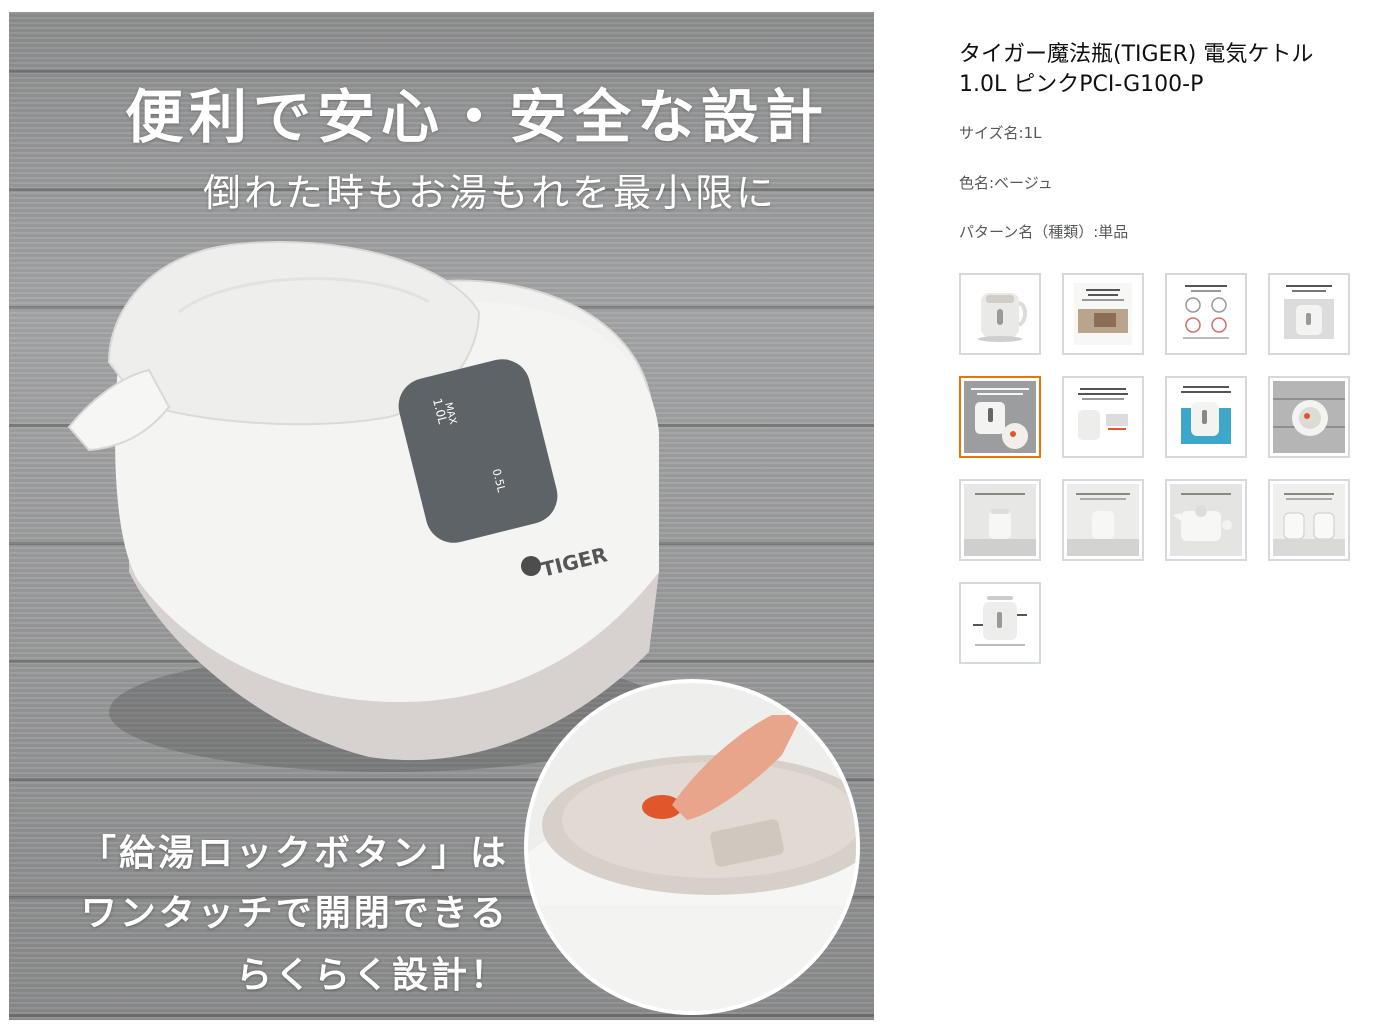 The width and height of the screenshot is (1388, 1027). Describe the element at coordinates (1309, 520) in the screenshot. I see `thumb-kettle-pair` at that location.